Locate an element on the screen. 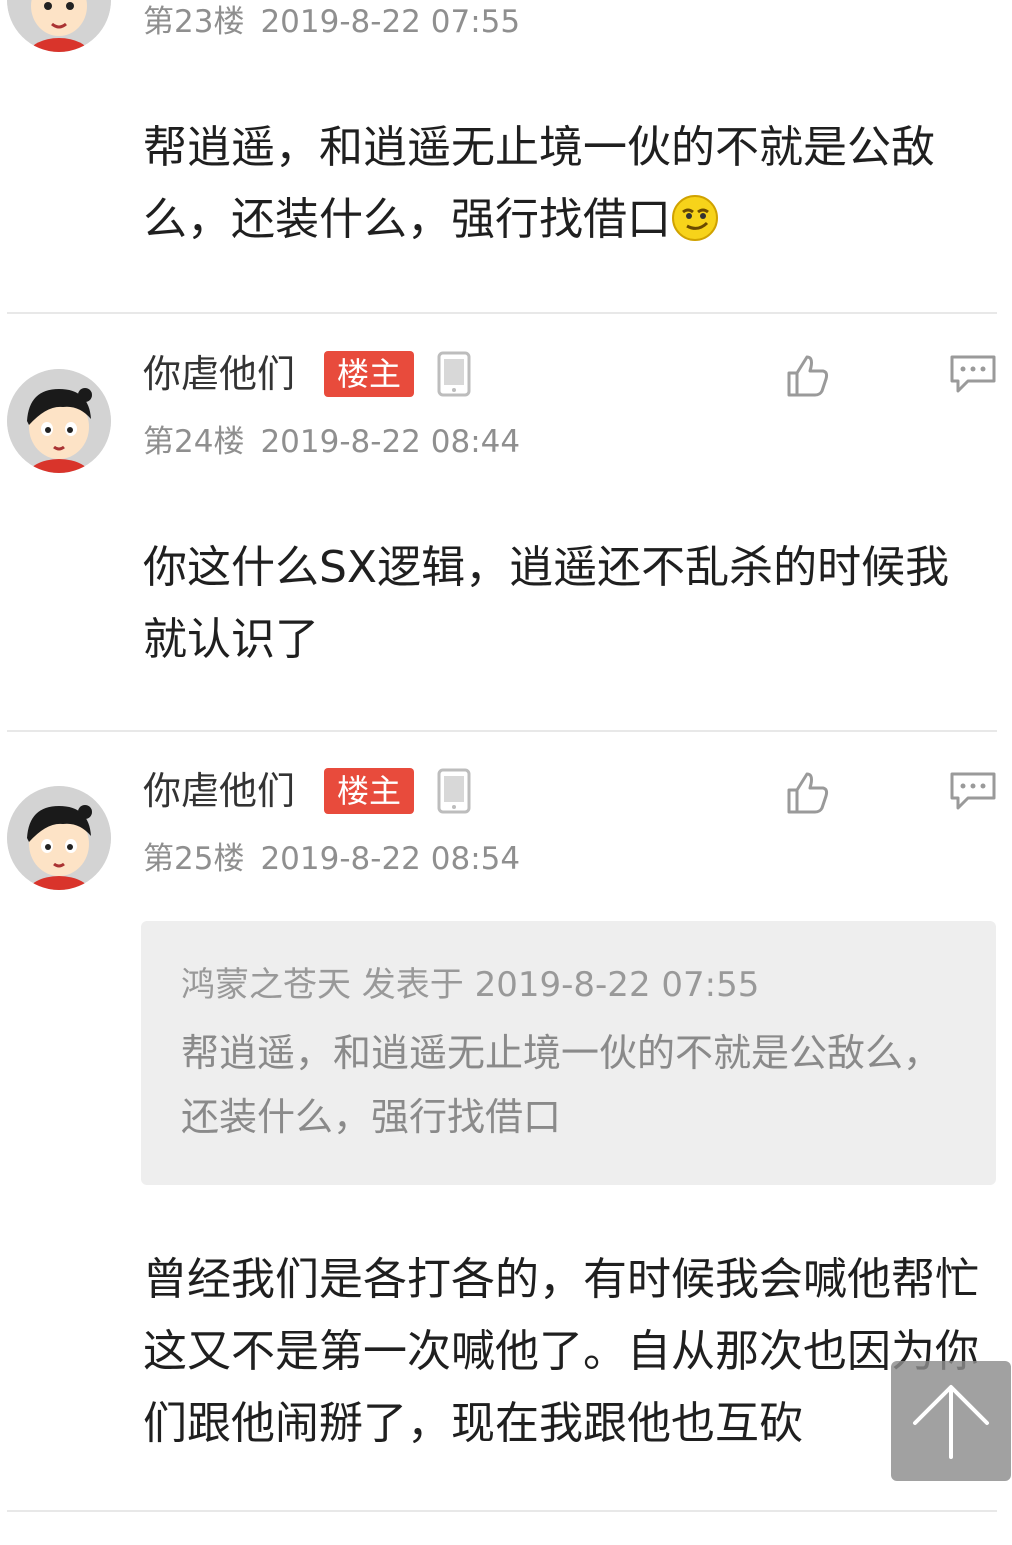 This screenshot has height=1545, width=1012. back-to-top-button is located at coordinates (951, 1421).